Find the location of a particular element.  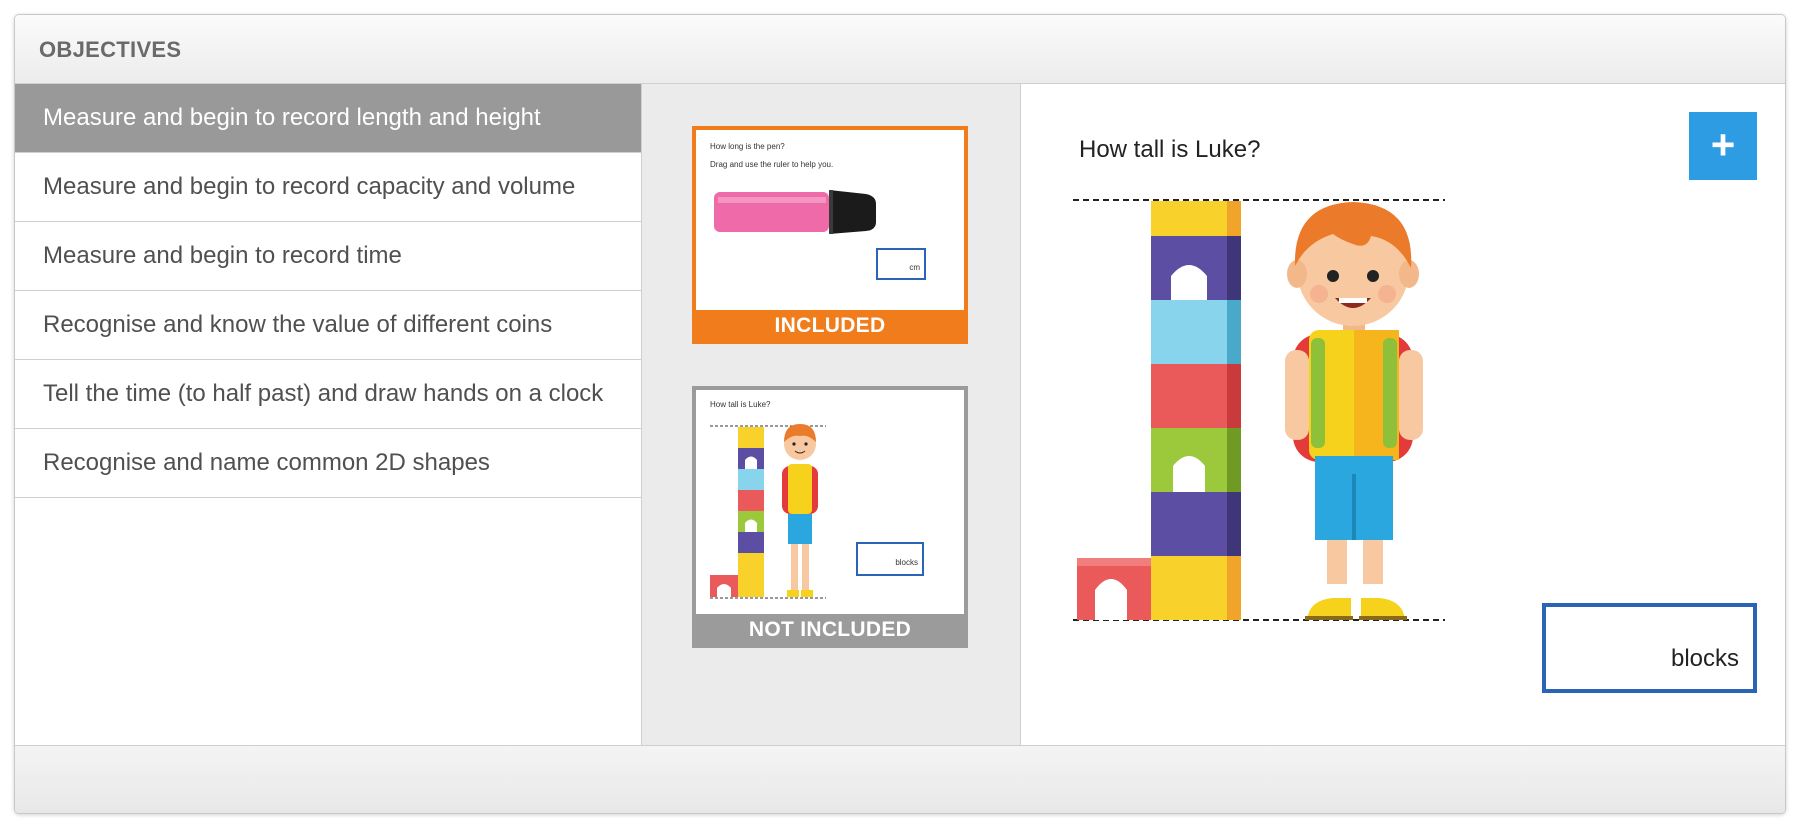

answer-input: blocks is located at coordinates (1649, 648).